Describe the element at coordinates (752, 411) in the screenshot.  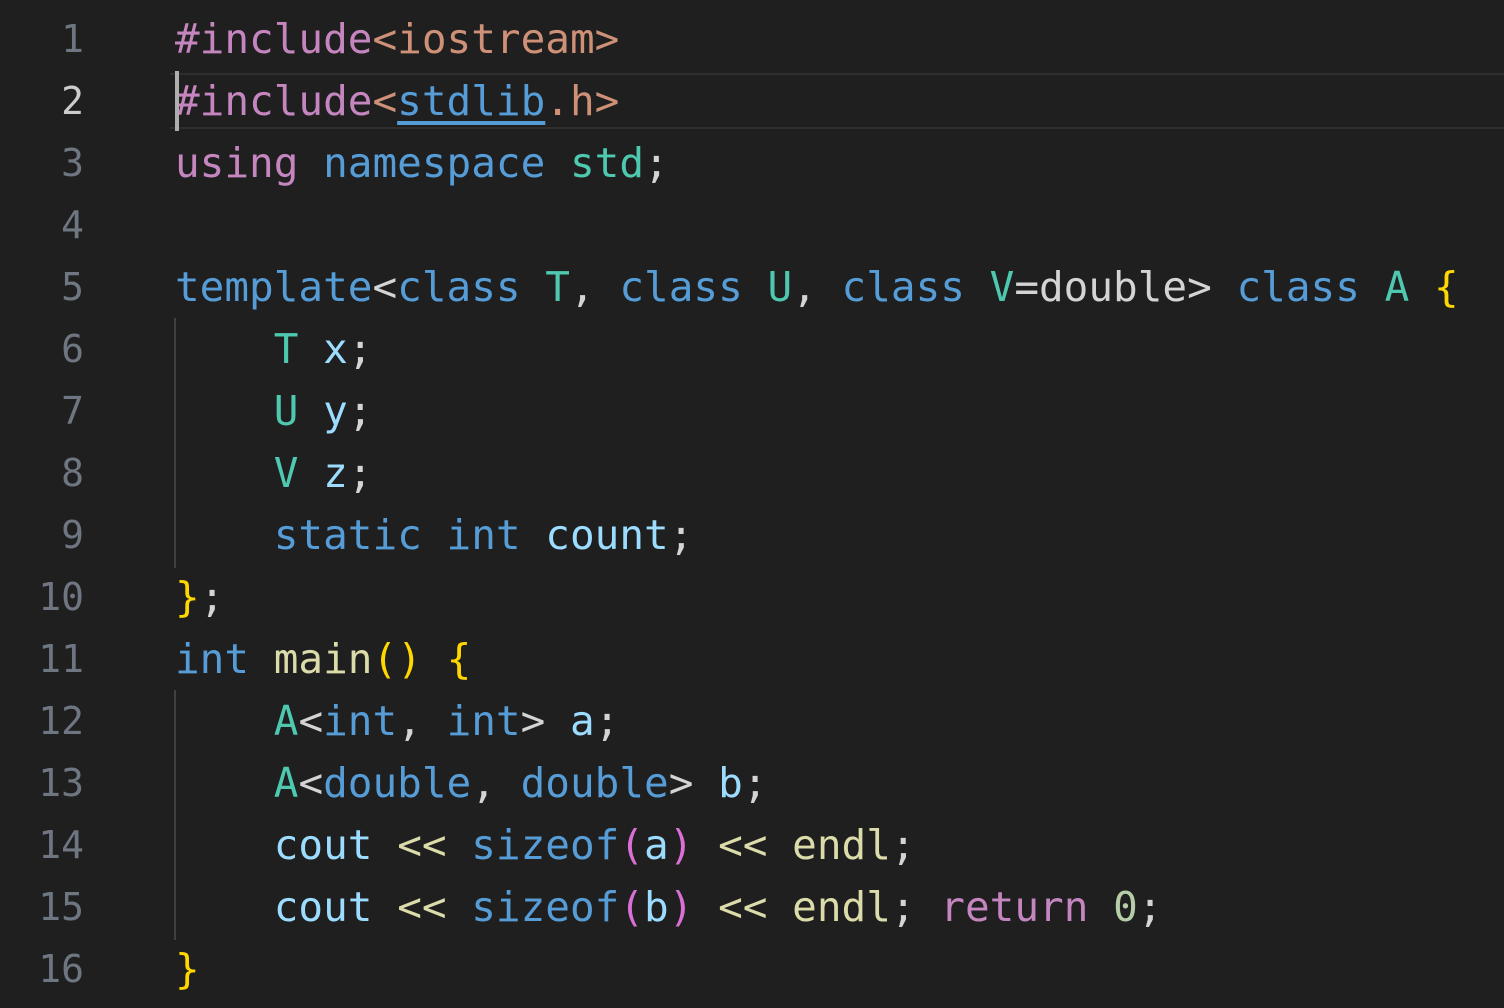
I see `code-line: 7 U y;` at that location.